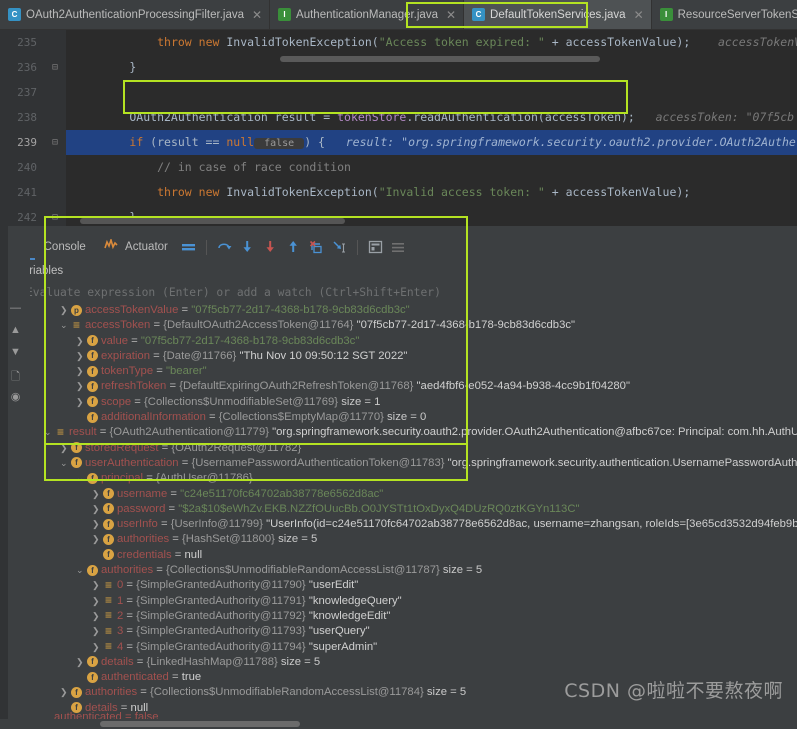 The image size is (797, 729). What do you see at coordinates (339, 247) in the screenshot?
I see `run-to-cursor-icon` at bounding box center [339, 247].